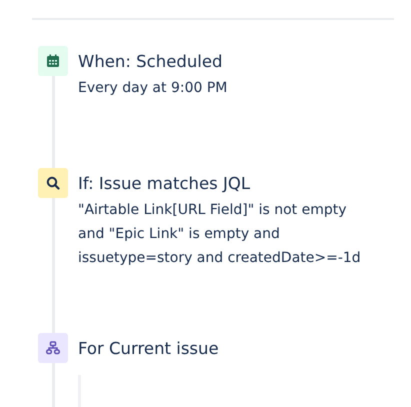 The width and height of the screenshot is (411, 407). I want to click on step-title: When: Scheduled, so click(151, 62).